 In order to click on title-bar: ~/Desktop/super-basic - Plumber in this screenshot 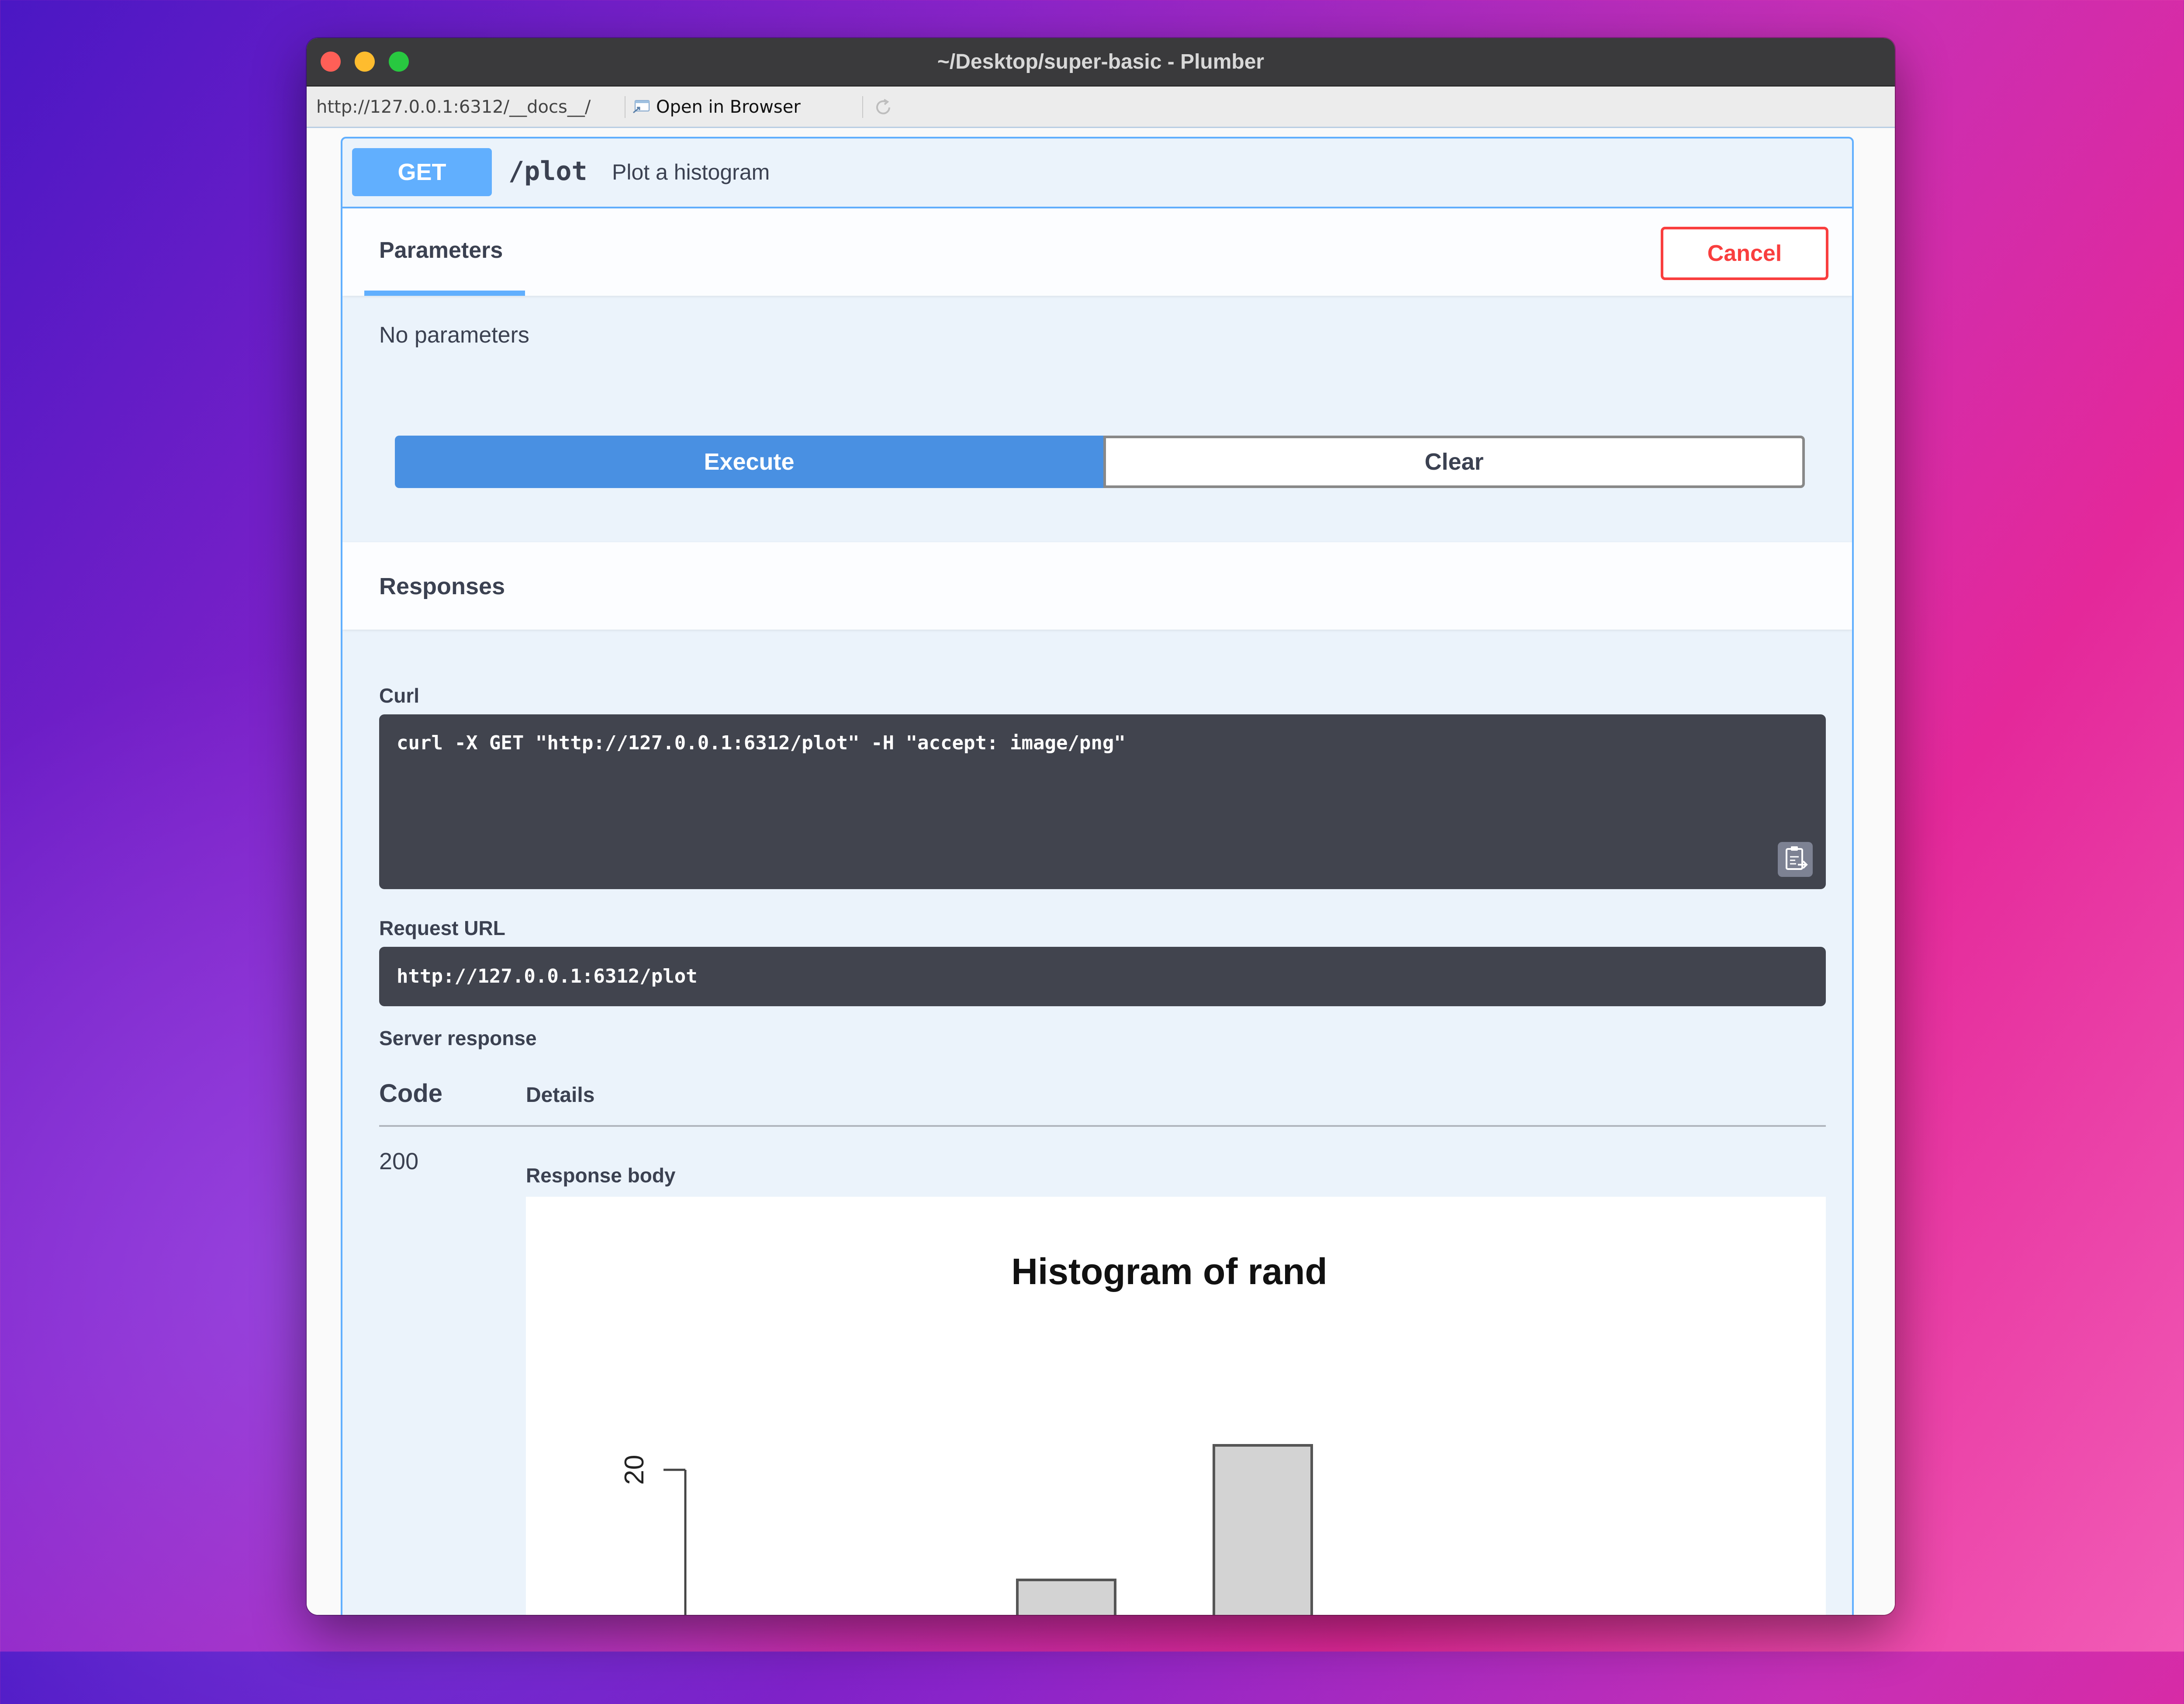, I will do `click(1101, 62)`.